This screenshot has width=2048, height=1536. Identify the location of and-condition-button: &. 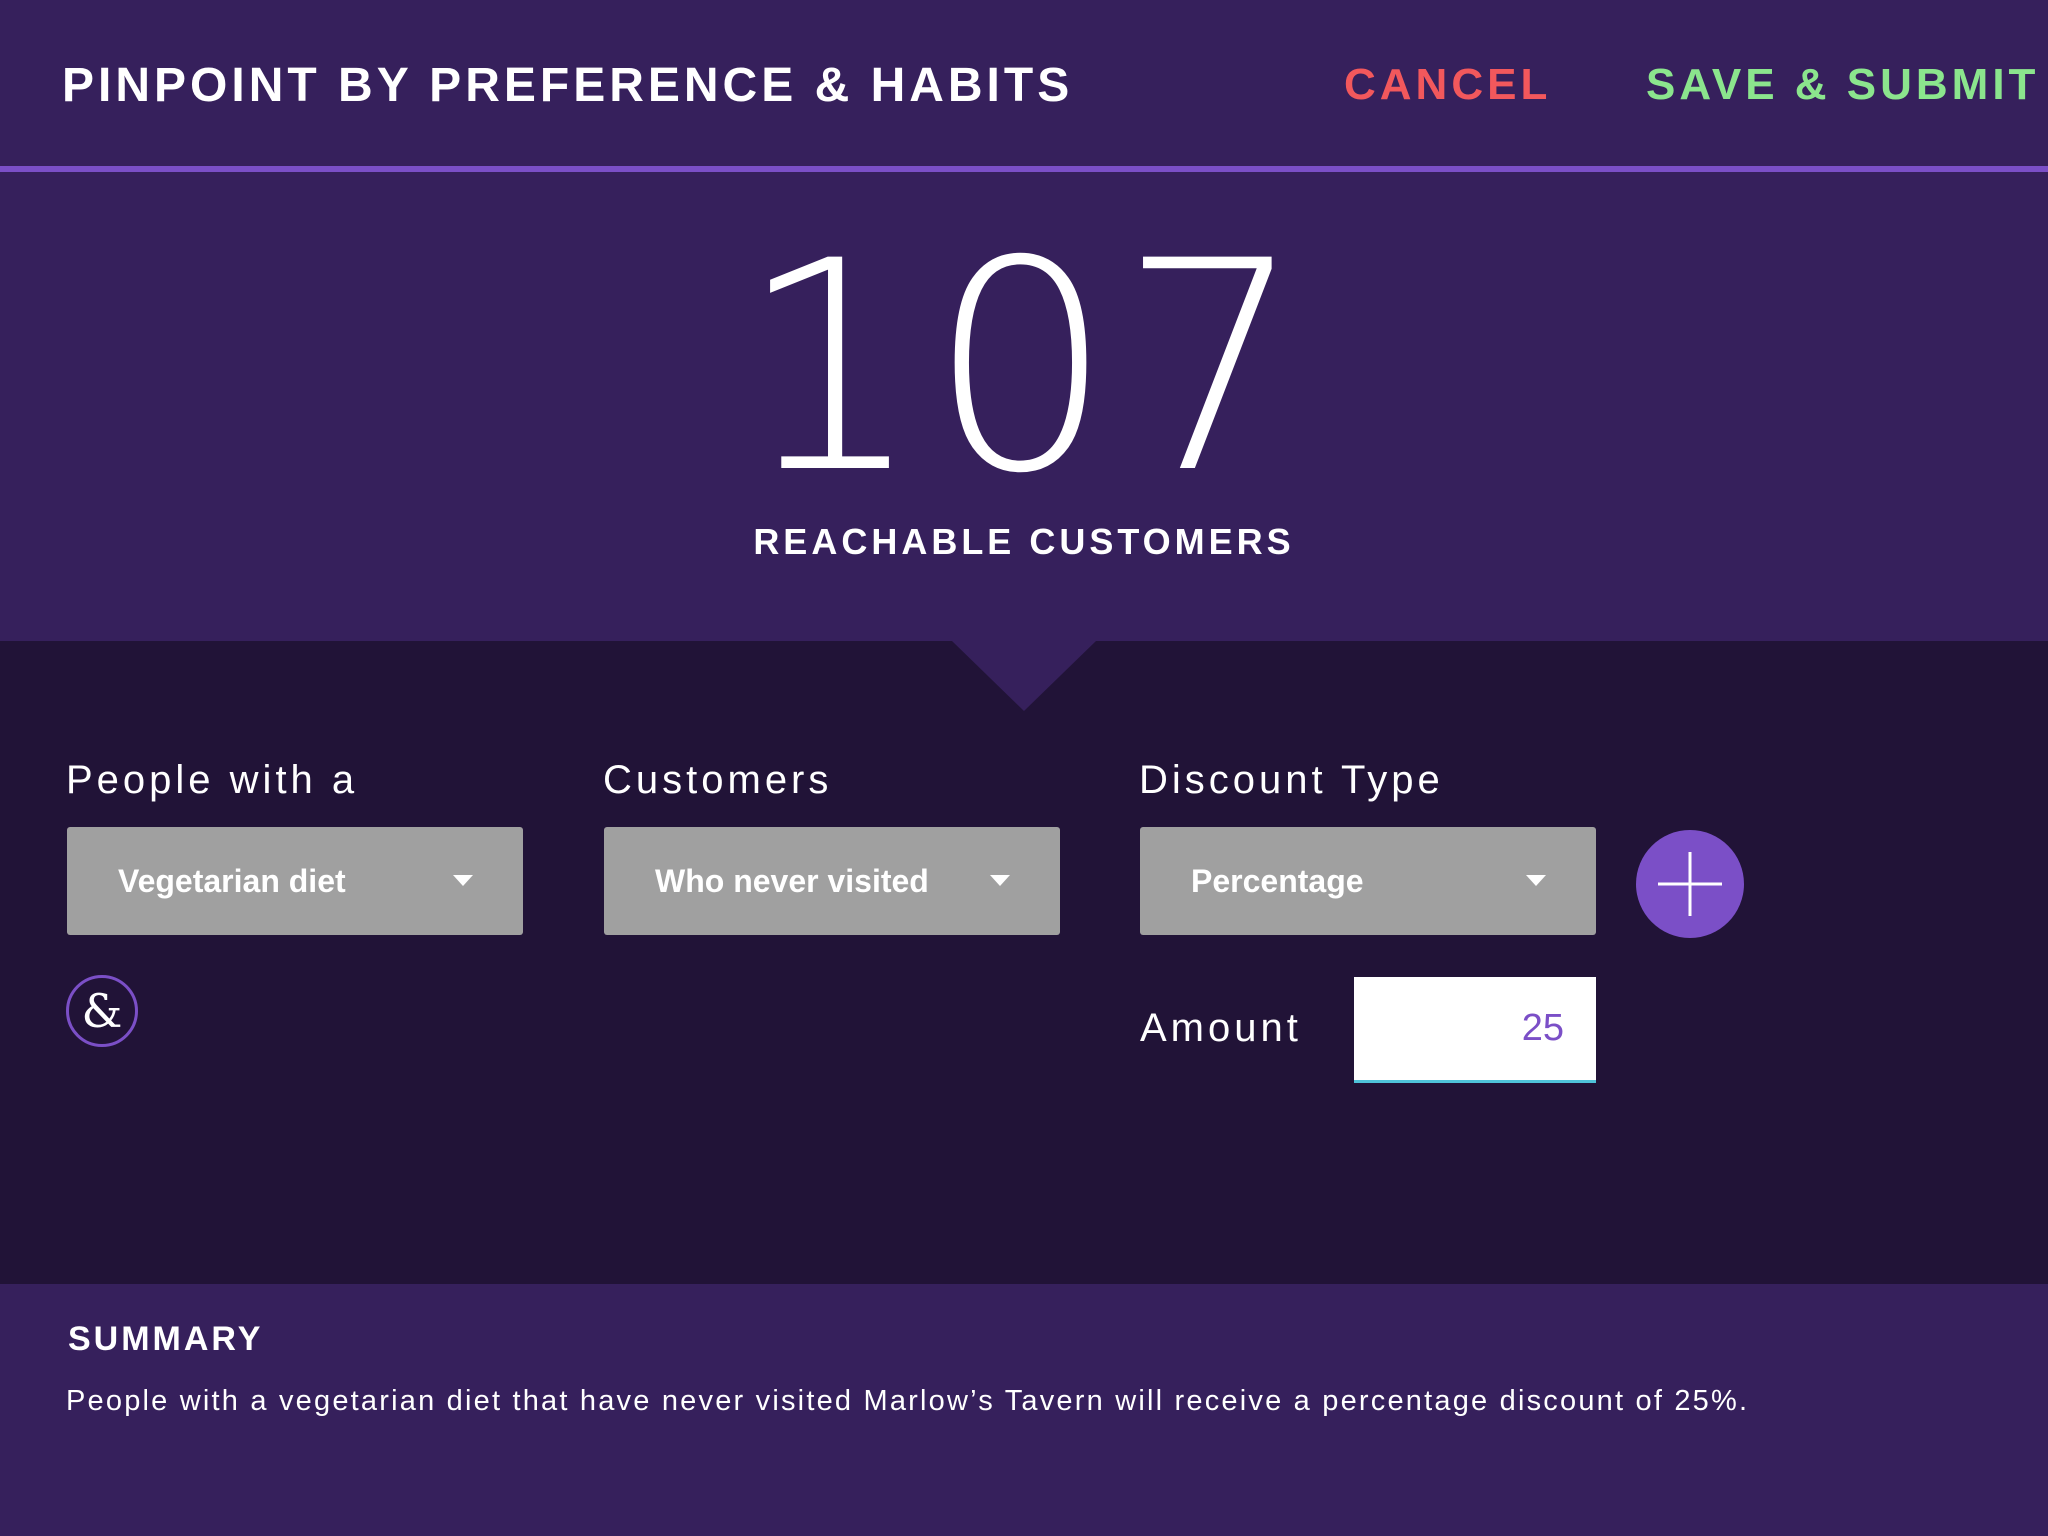
(102, 1011).